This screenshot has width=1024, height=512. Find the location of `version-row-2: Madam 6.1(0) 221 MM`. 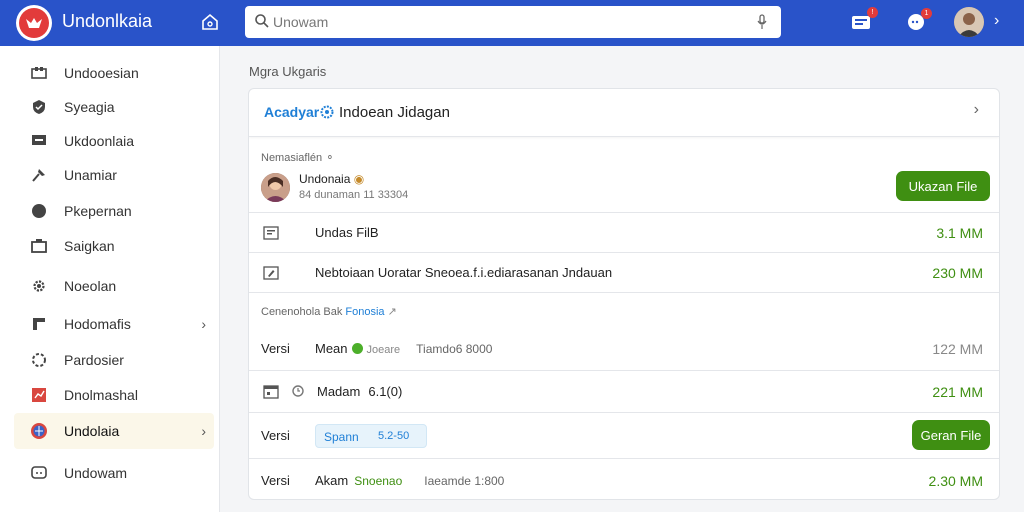

version-row-2: Madam 6.1(0) 221 MM is located at coordinates (624, 392).